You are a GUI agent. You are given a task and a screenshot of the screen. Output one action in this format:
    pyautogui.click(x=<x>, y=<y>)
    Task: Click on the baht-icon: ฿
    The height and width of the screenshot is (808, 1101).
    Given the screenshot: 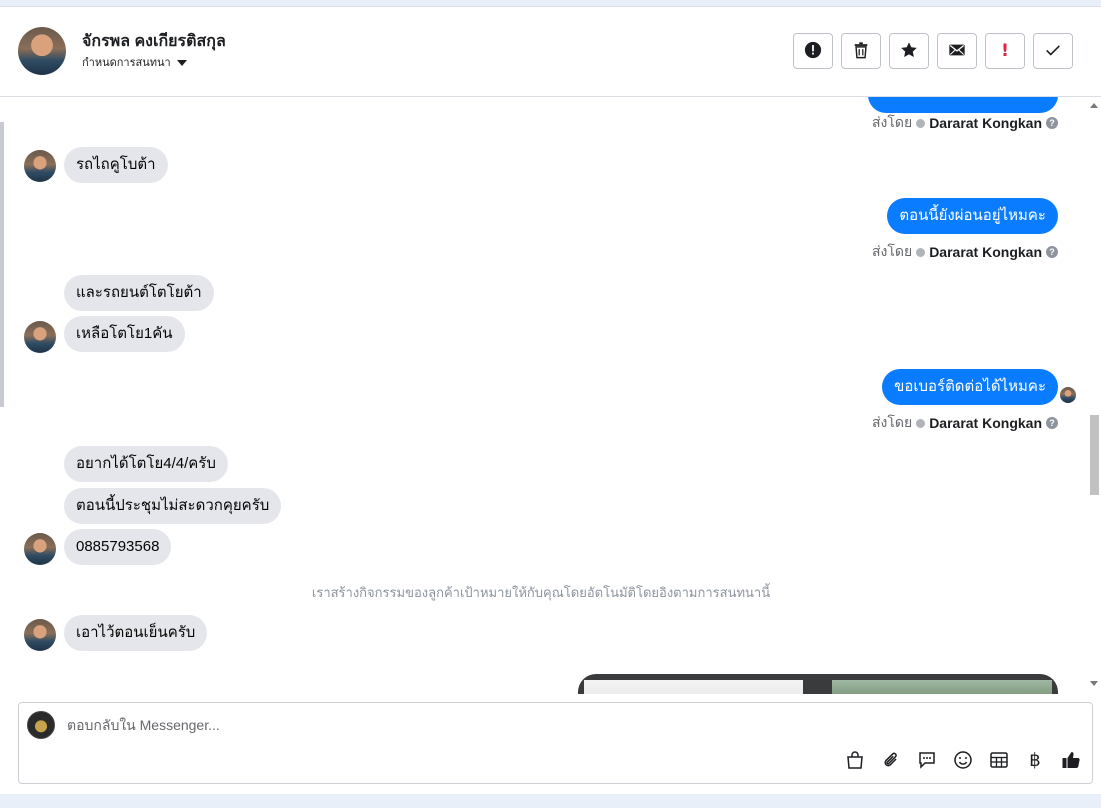 What is the action you would take?
    pyautogui.click(x=1035, y=760)
    